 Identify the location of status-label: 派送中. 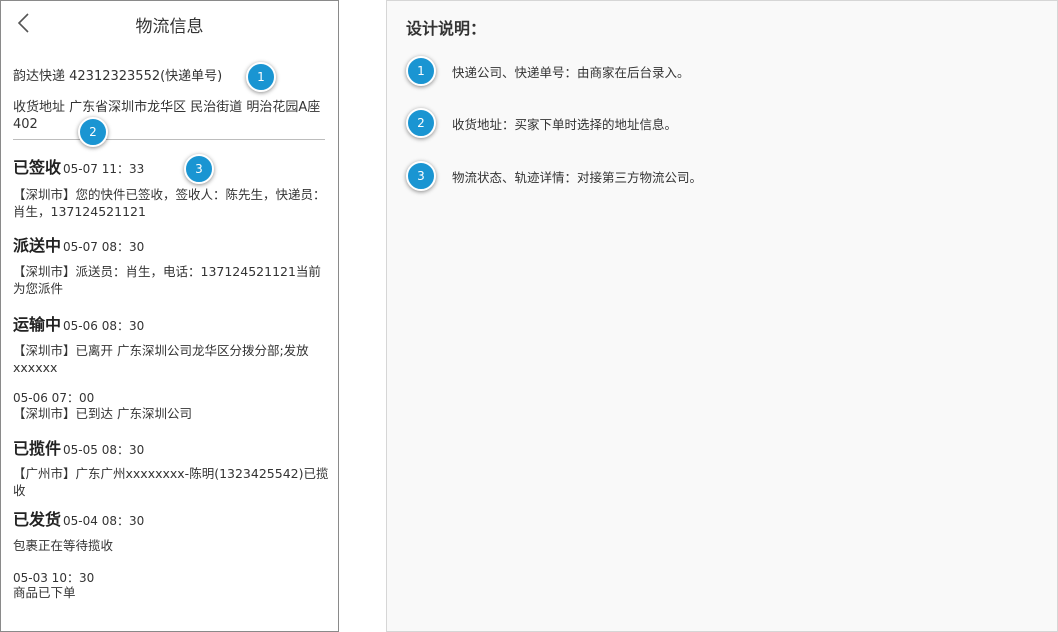
(37, 245).